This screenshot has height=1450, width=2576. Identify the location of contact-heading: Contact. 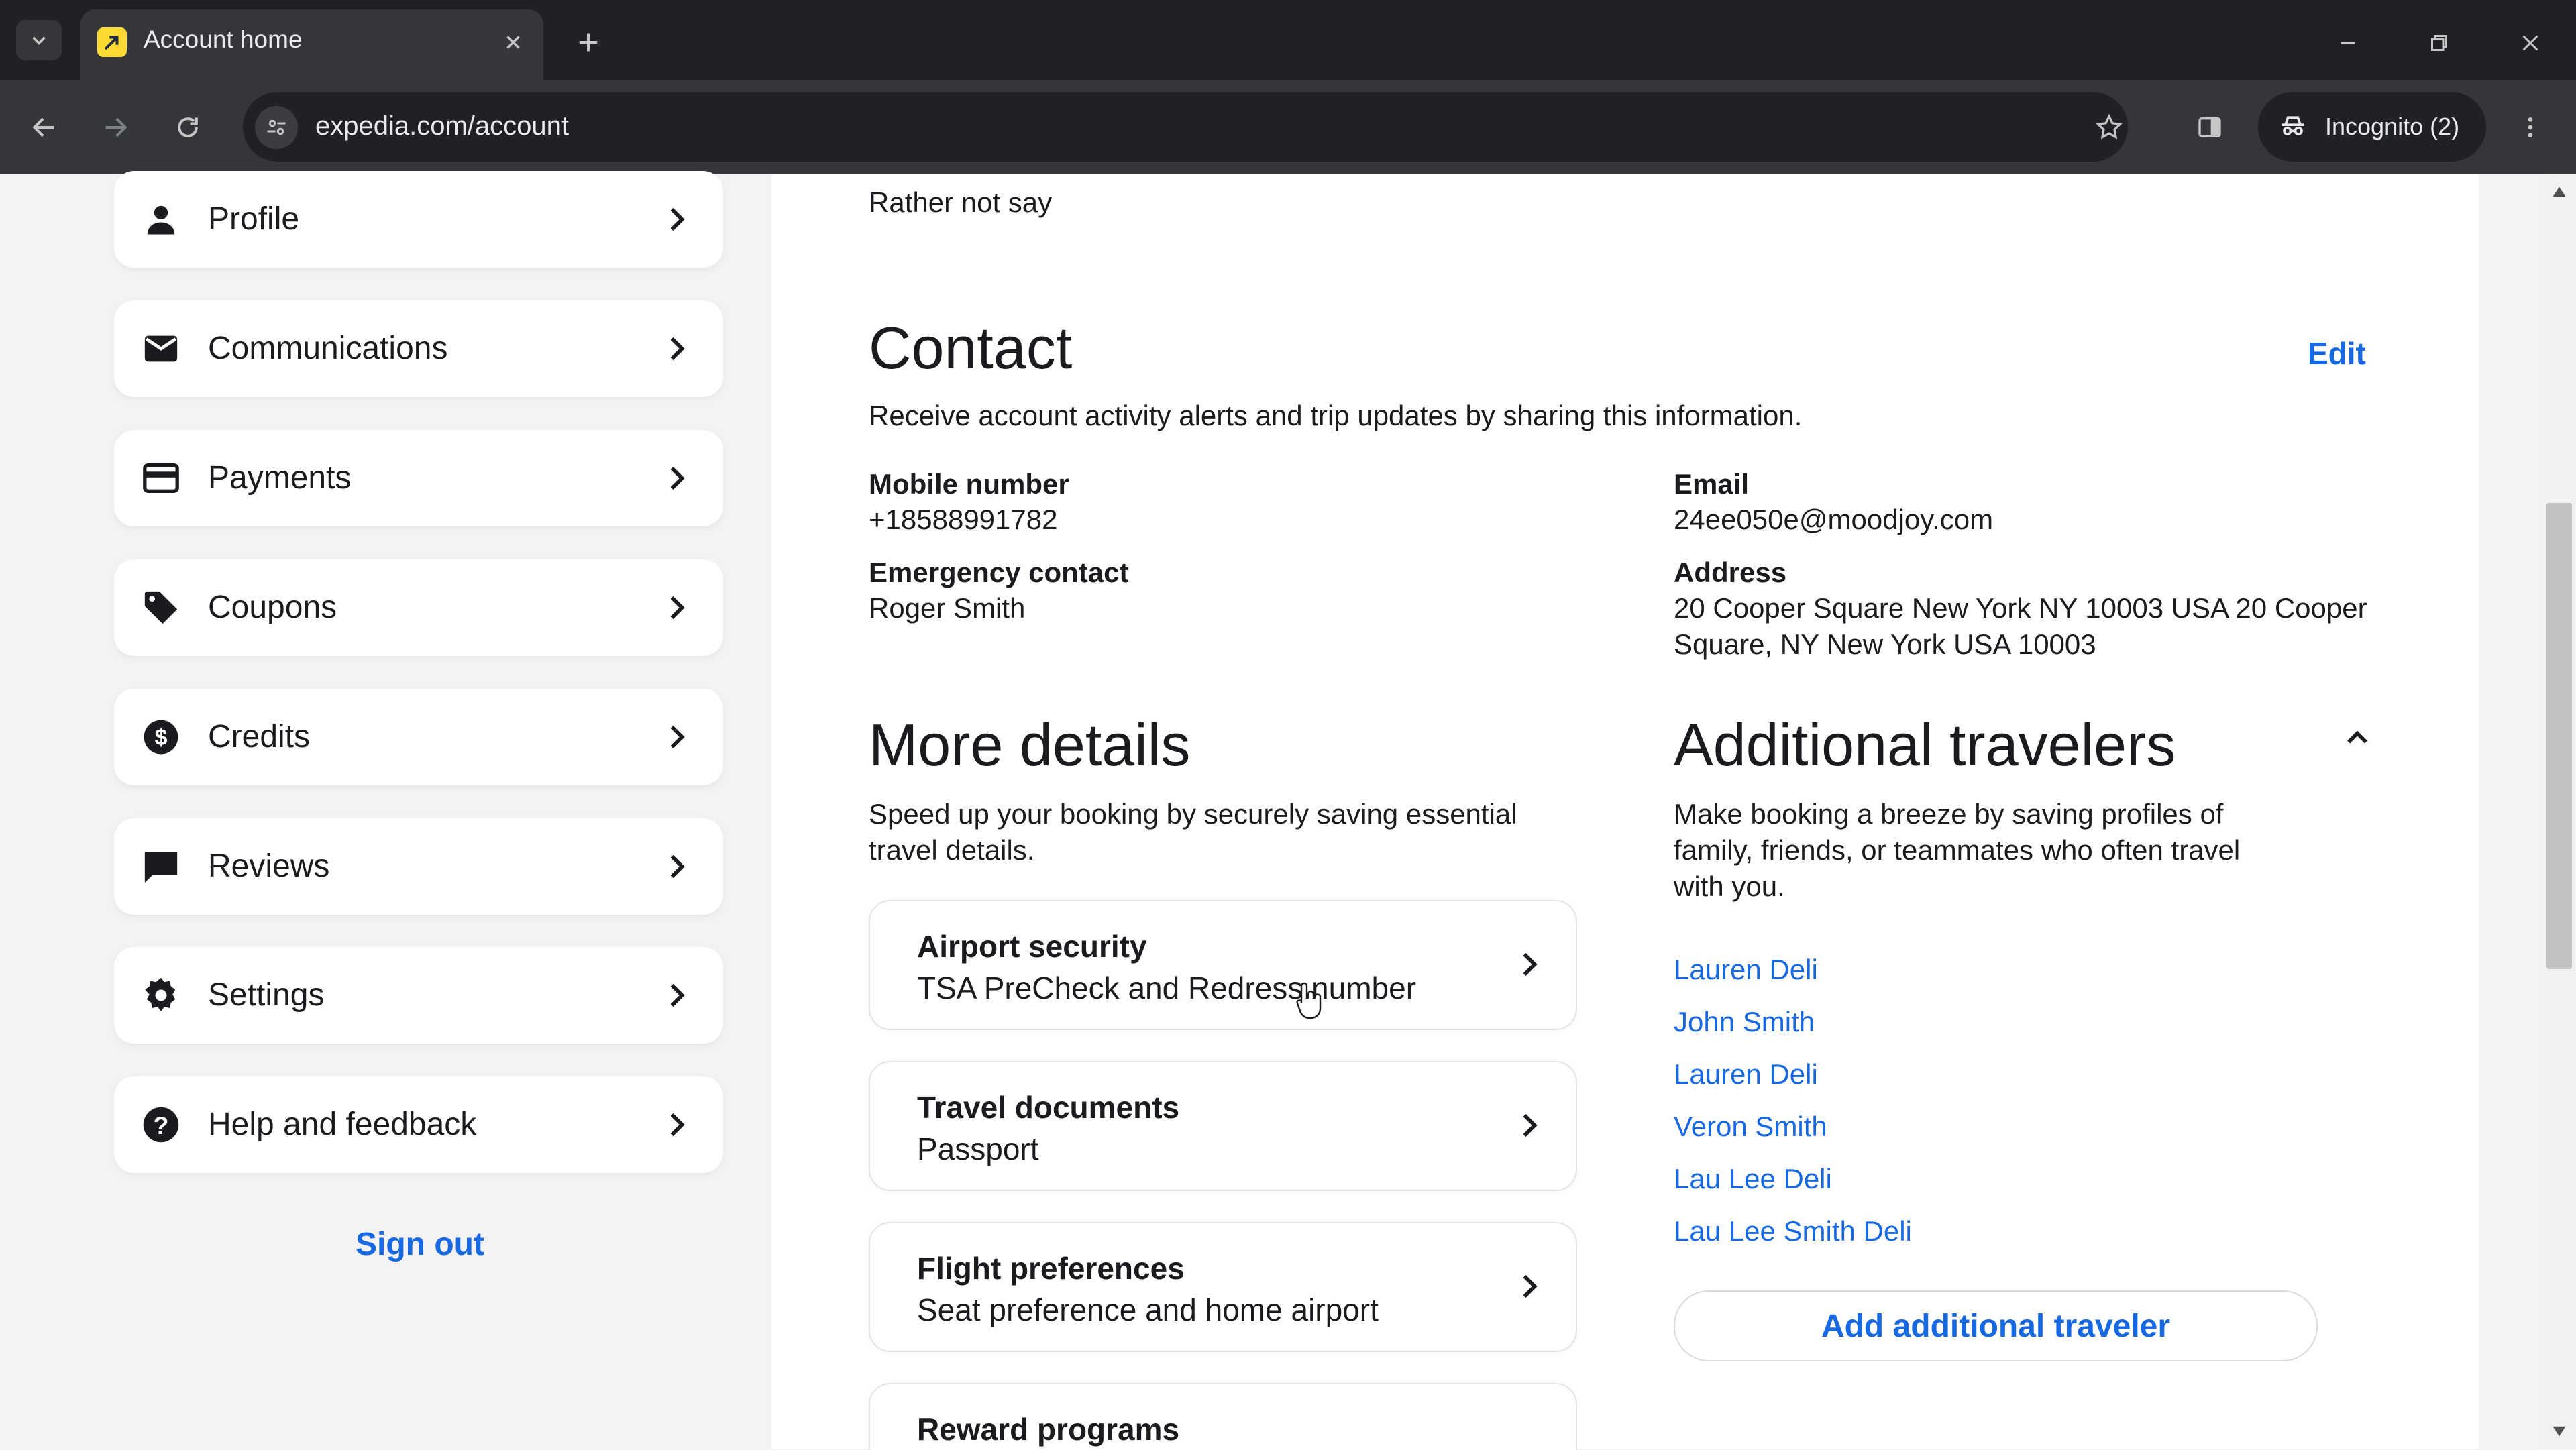
(971, 348).